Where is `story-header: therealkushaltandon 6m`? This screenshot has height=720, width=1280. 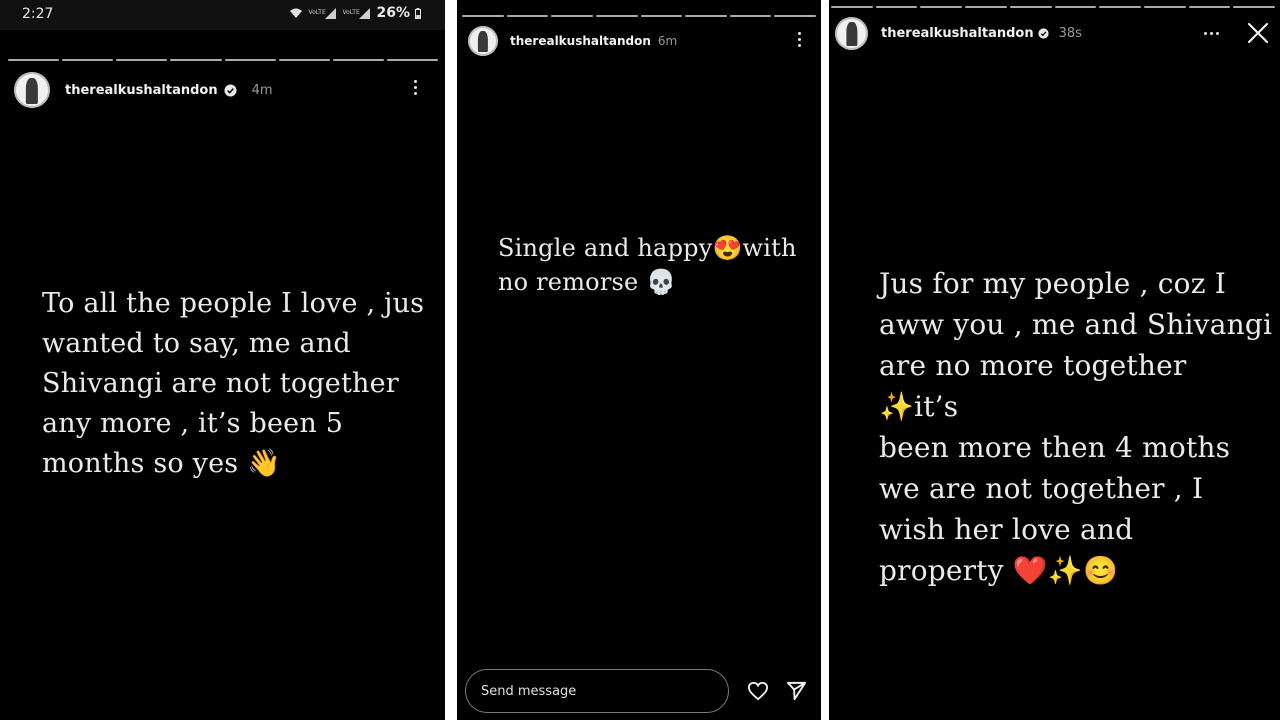
story-header: therealkushaltandon 6m is located at coordinates (572, 41).